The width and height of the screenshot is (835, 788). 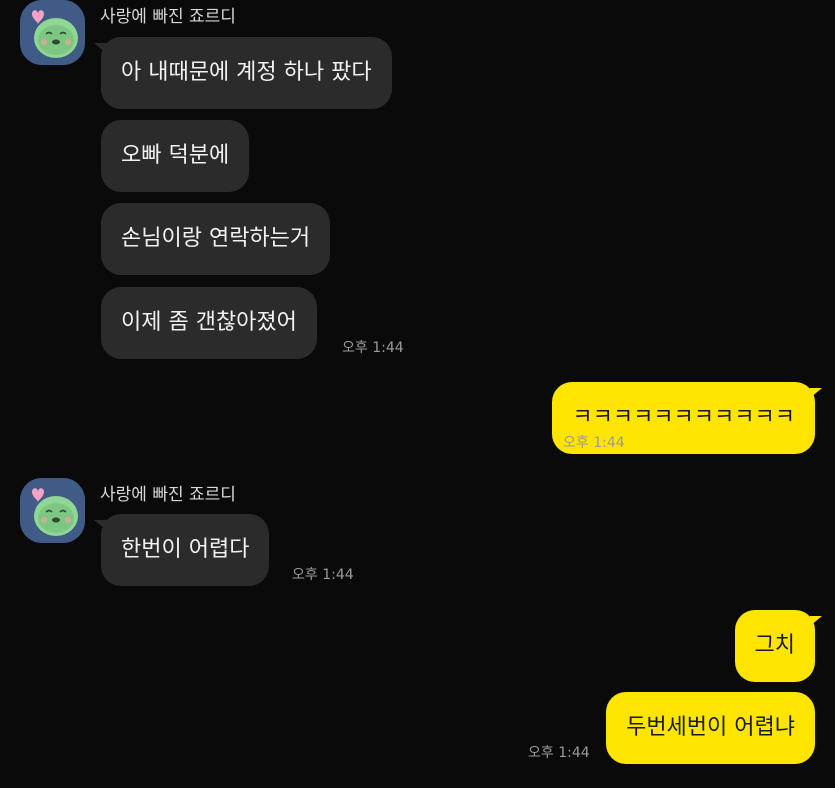 I want to click on message-bubble-incoming: 이제 좀 갠찮아졌어, so click(x=209, y=323).